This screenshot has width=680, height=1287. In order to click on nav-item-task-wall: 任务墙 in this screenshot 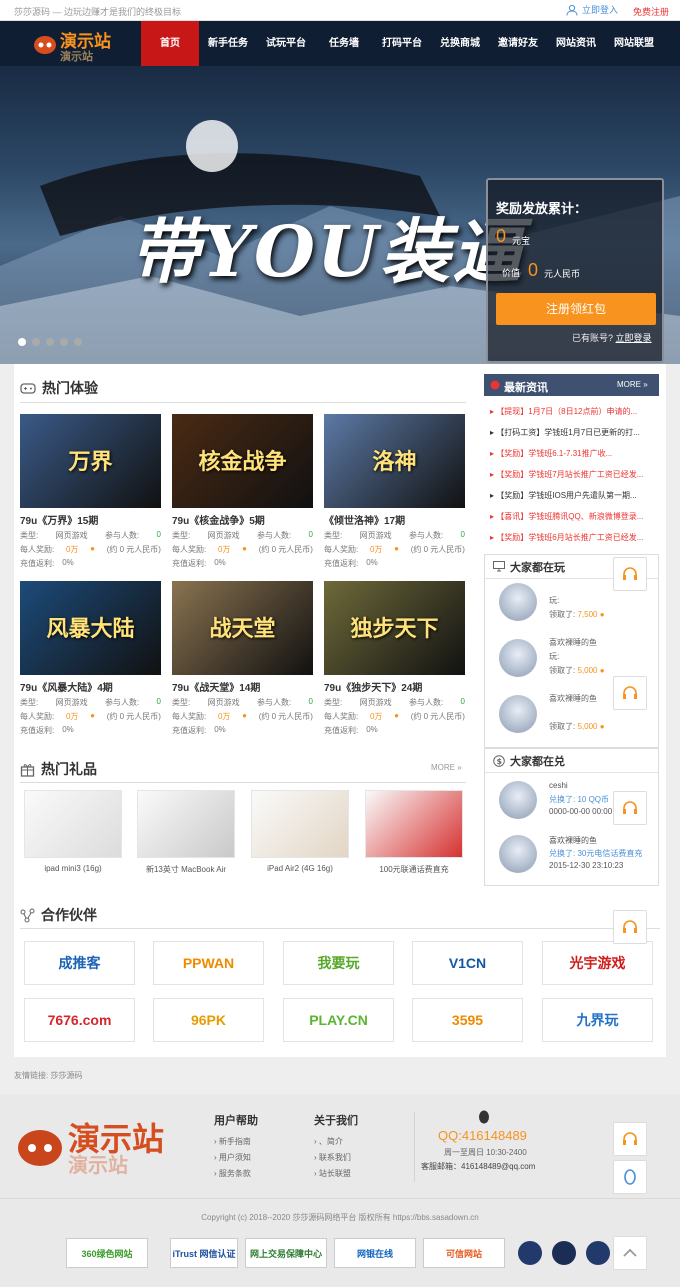, I will do `click(344, 43)`.